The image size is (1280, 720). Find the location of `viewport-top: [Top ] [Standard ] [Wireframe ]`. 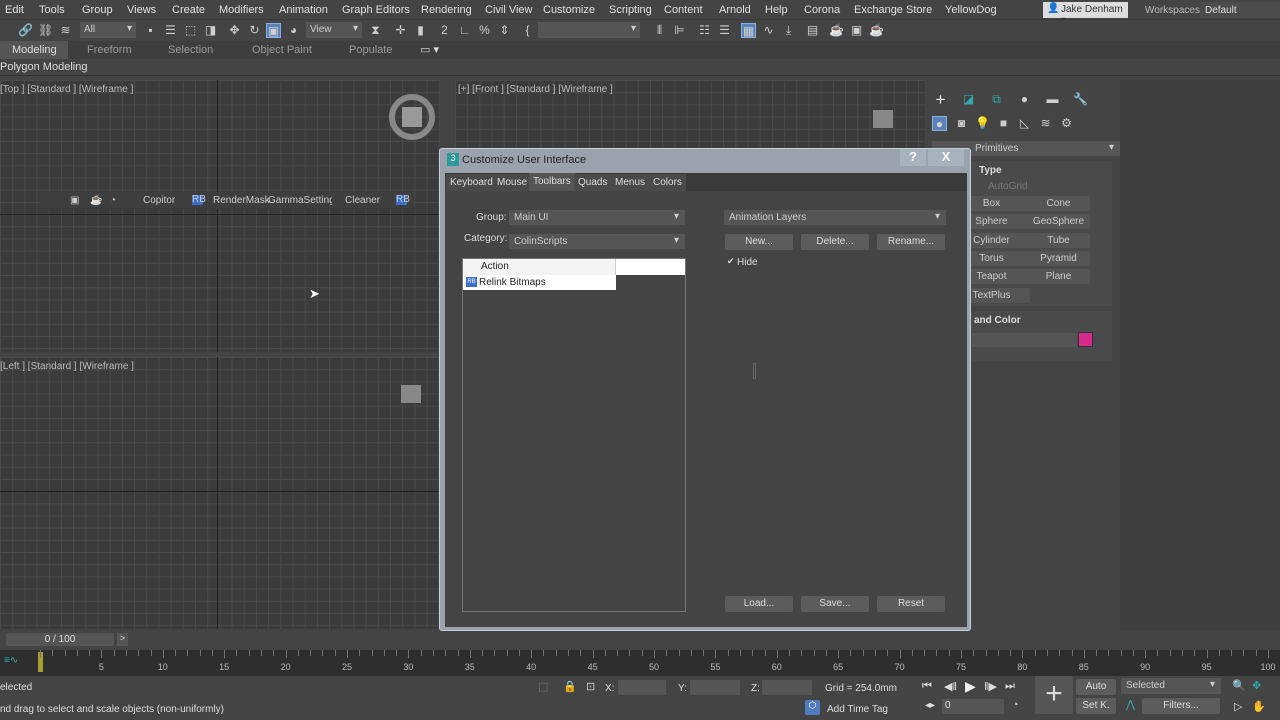

viewport-top: [Top ] [Standard ] [Wireframe ] is located at coordinates (220, 216).